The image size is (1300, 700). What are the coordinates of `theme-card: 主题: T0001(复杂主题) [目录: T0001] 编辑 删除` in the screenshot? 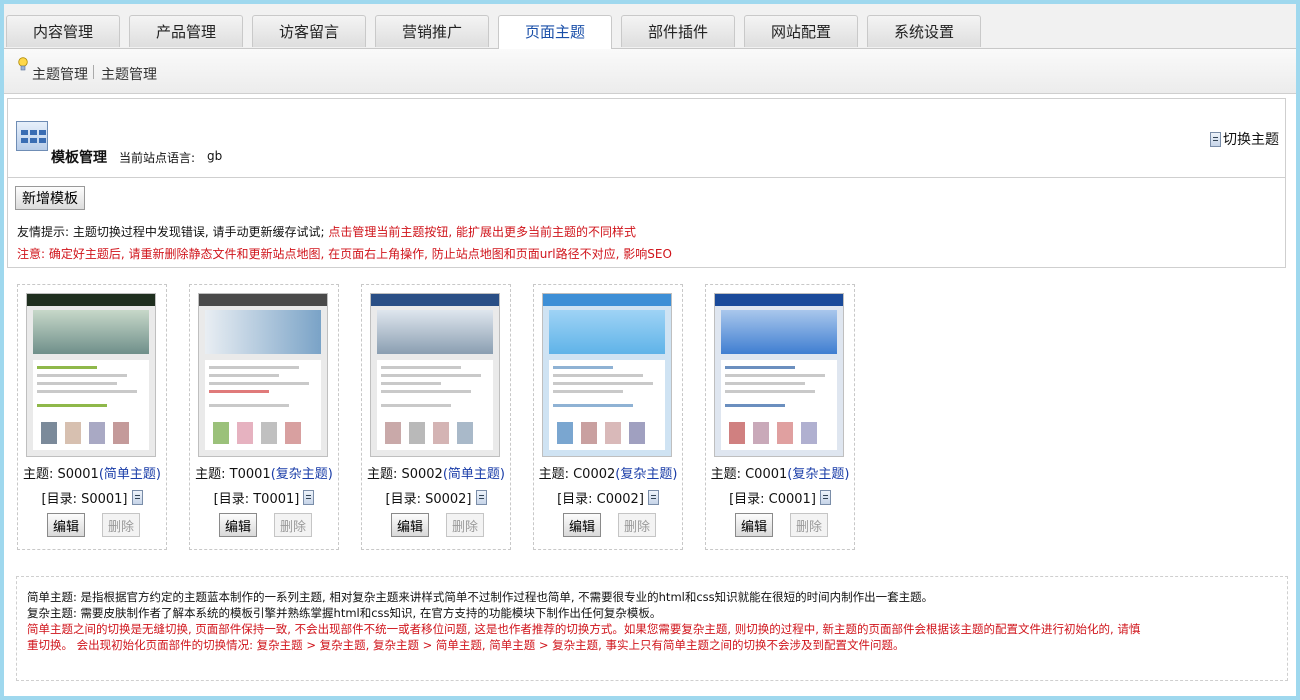 It's located at (264, 417).